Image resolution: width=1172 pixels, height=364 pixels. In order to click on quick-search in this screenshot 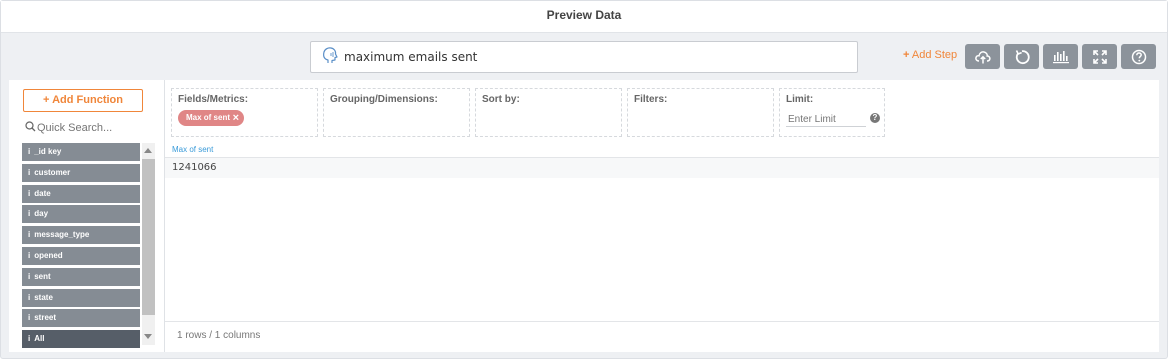, I will do `click(88, 128)`.